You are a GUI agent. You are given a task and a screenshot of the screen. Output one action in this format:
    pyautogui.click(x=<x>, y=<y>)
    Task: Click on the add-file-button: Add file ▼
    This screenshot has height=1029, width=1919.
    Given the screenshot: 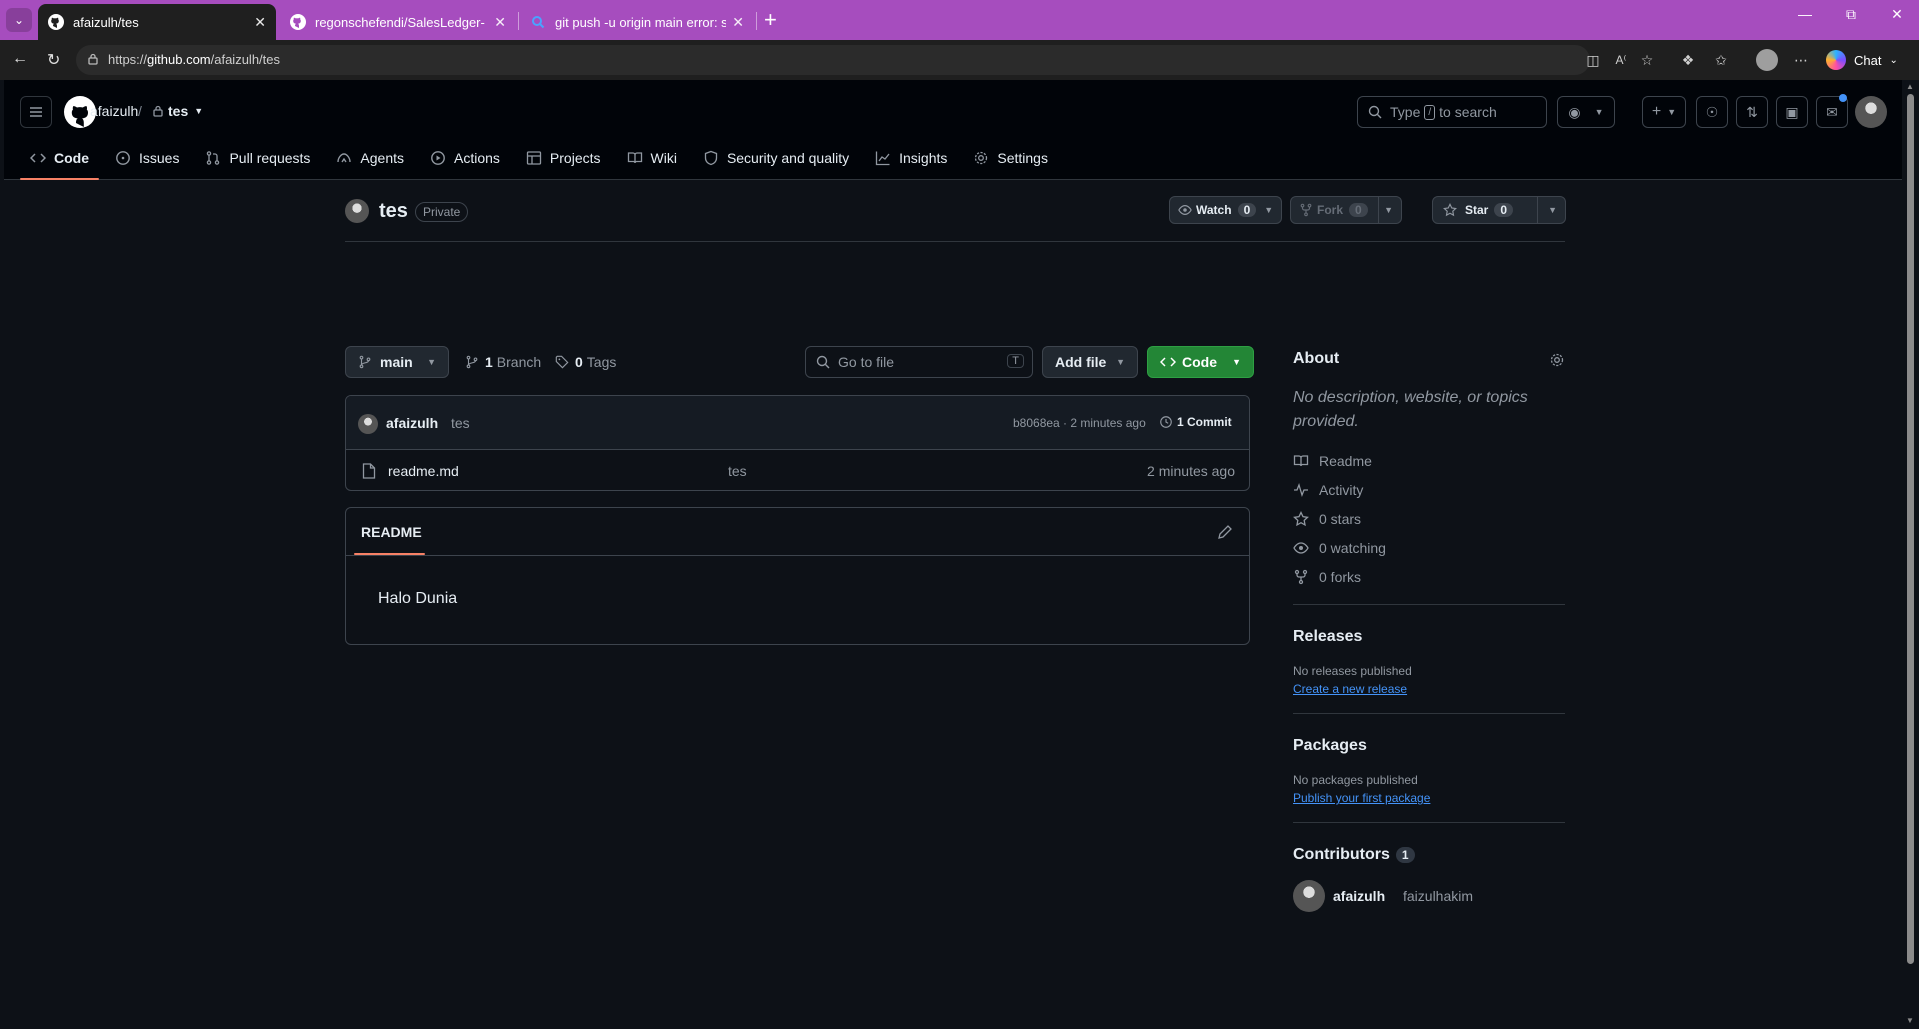 What is the action you would take?
    pyautogui.click(x=1090, y=362)
    